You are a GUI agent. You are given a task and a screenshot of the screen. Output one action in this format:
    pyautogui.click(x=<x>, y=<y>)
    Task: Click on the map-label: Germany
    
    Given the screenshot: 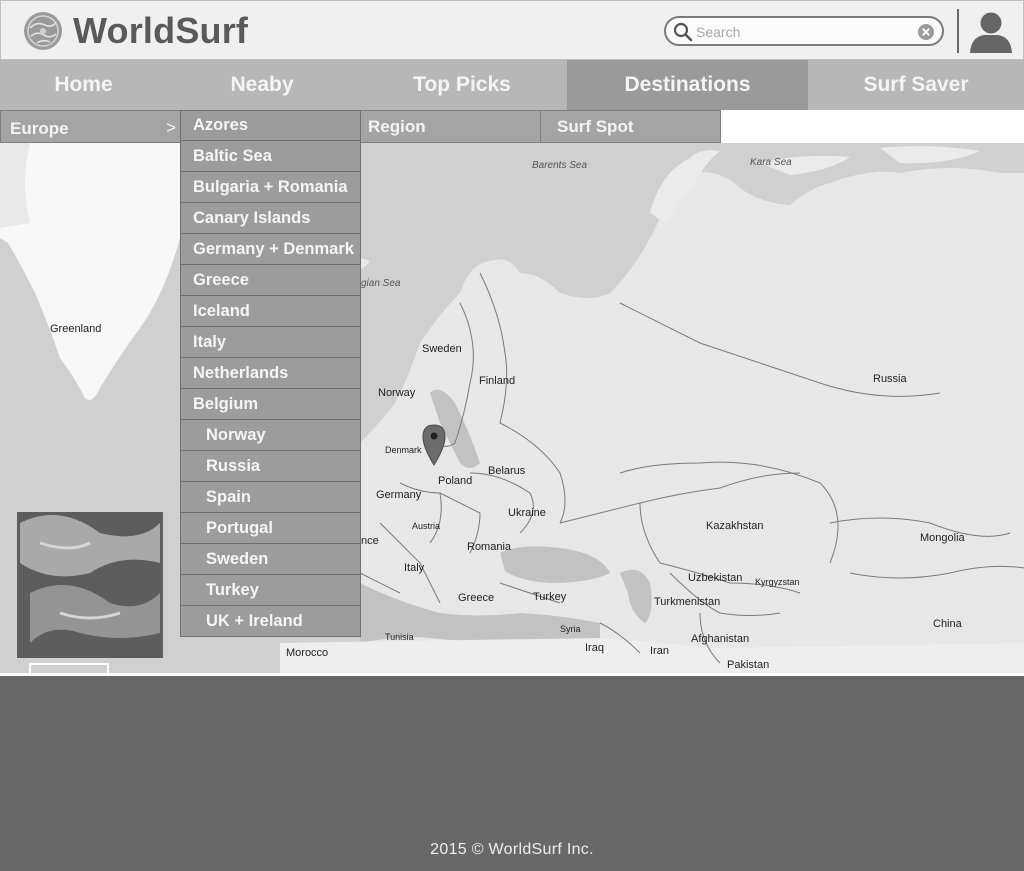 What is the action you would take?
    pyautogui.click(x=399, y=495)
    